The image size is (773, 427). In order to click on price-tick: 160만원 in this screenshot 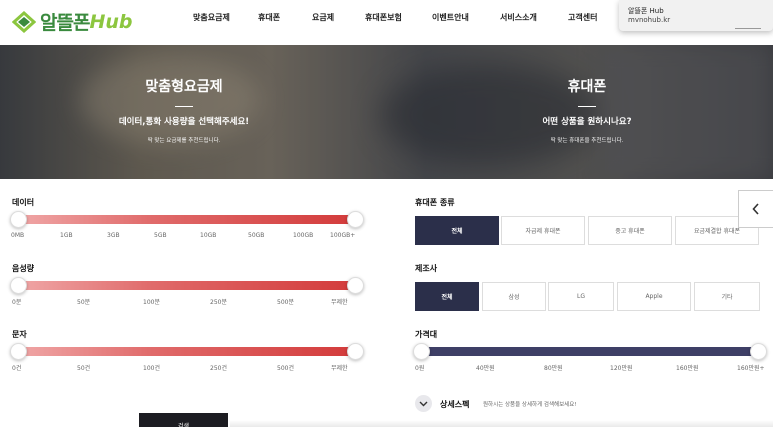, I will do `click(687, 368)`.